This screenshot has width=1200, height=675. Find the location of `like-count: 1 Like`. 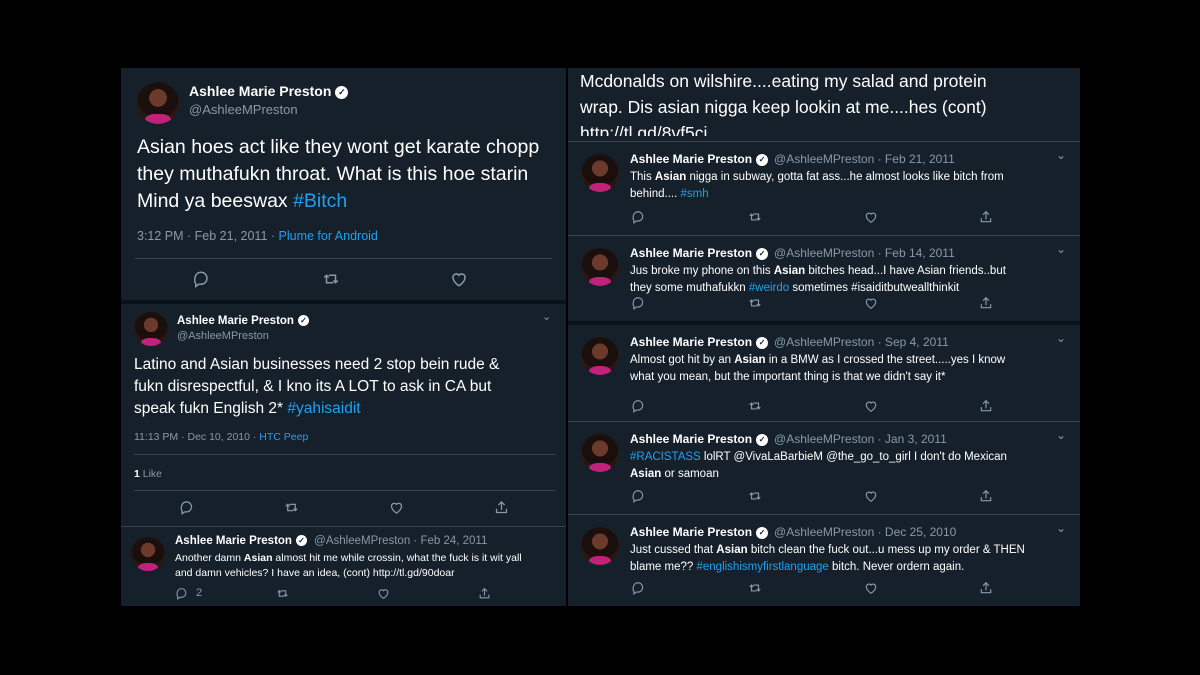

like-count: 1 Like is located at coordinates (148, 474).